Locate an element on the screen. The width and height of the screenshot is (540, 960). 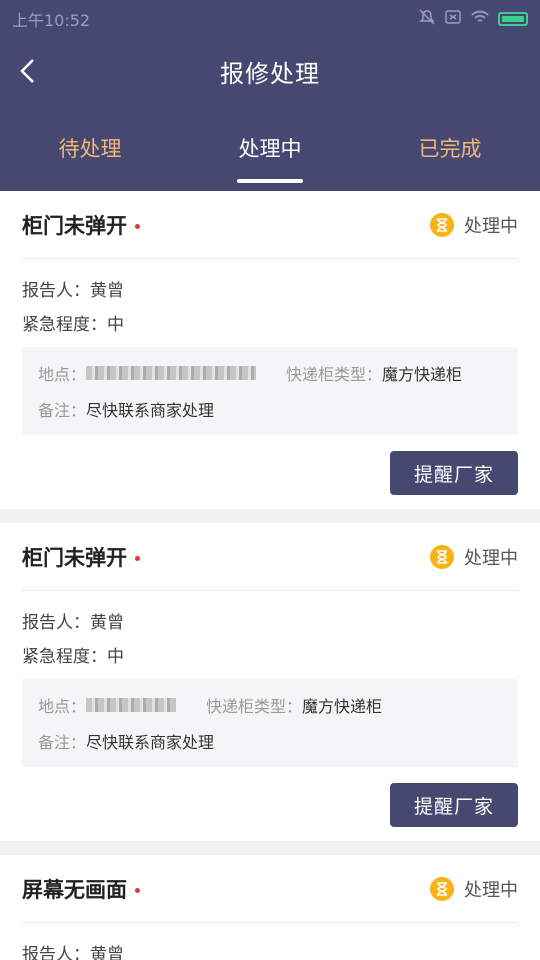
status-bar: 上午10:52 is located at coordinates (270, 19).